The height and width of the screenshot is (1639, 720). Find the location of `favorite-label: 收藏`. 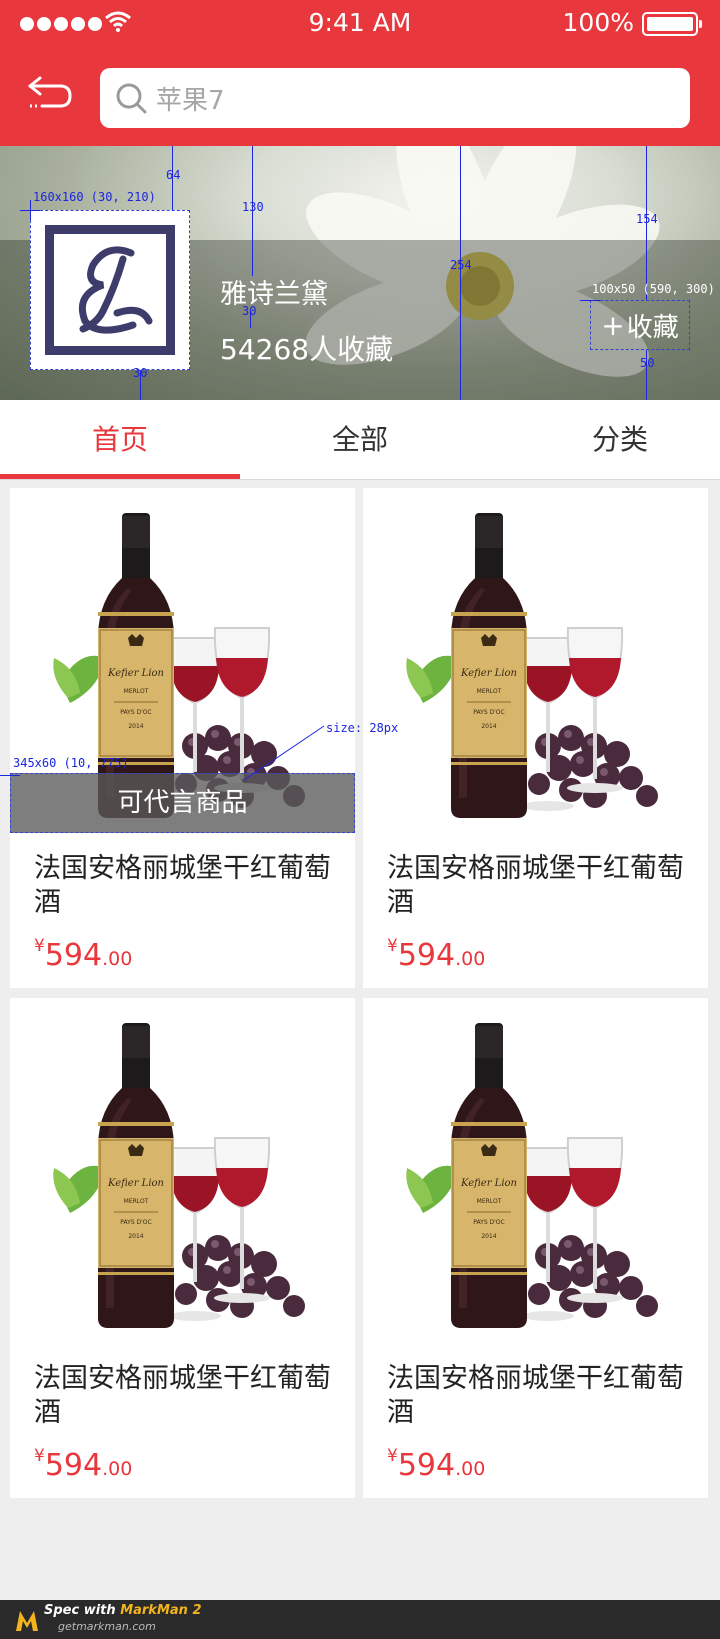

favorite-label: 收藏 is located at coordinates (652, 327).